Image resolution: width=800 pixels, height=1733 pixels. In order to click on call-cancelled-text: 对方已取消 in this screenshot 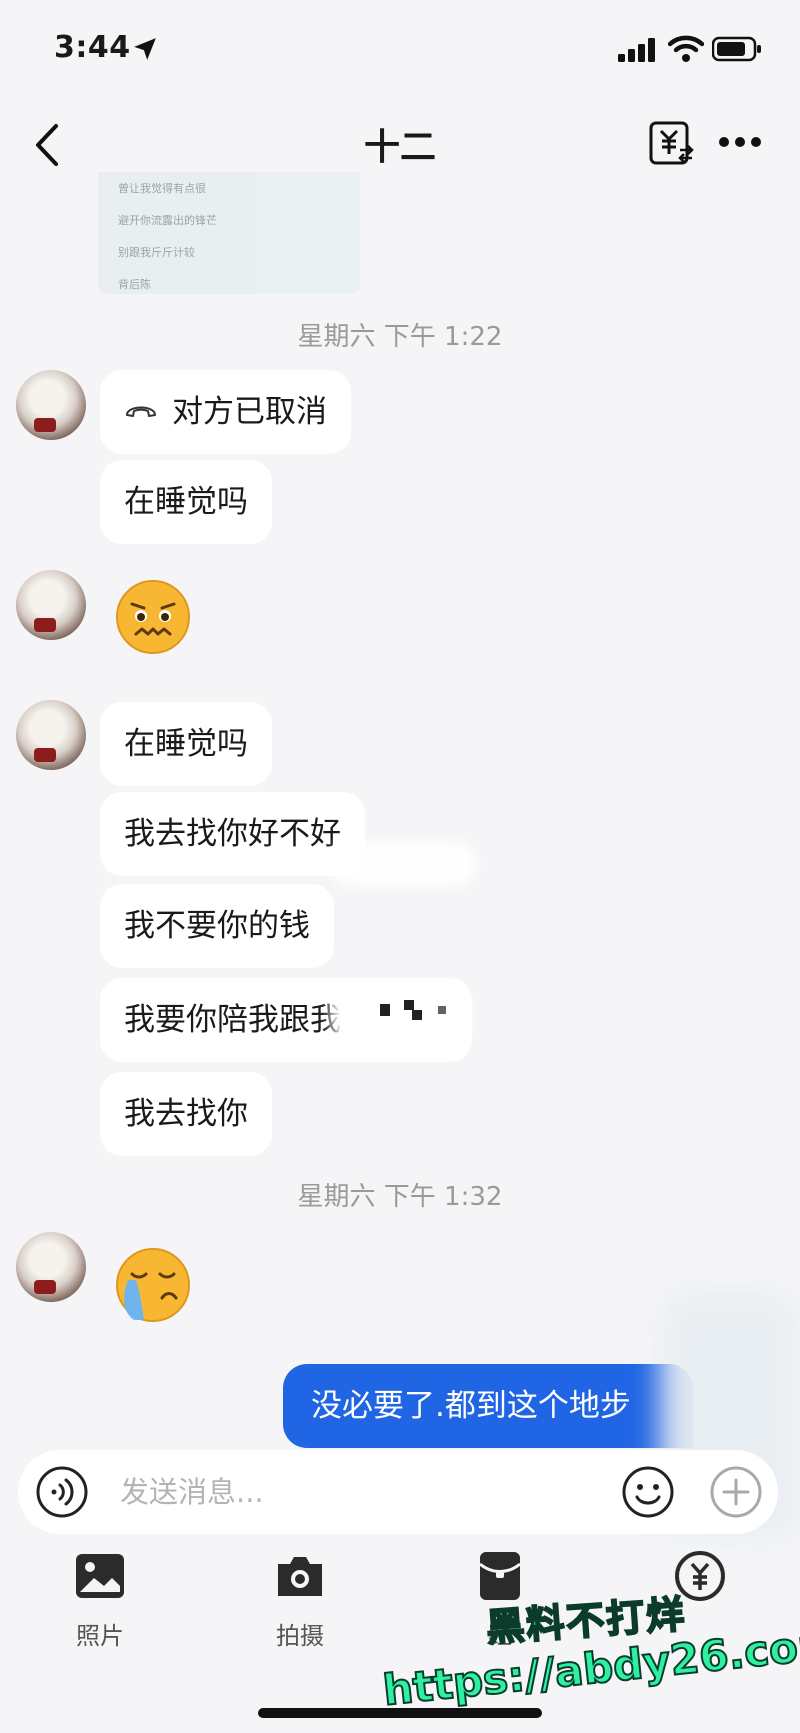, I will do `click(249, 412)`.